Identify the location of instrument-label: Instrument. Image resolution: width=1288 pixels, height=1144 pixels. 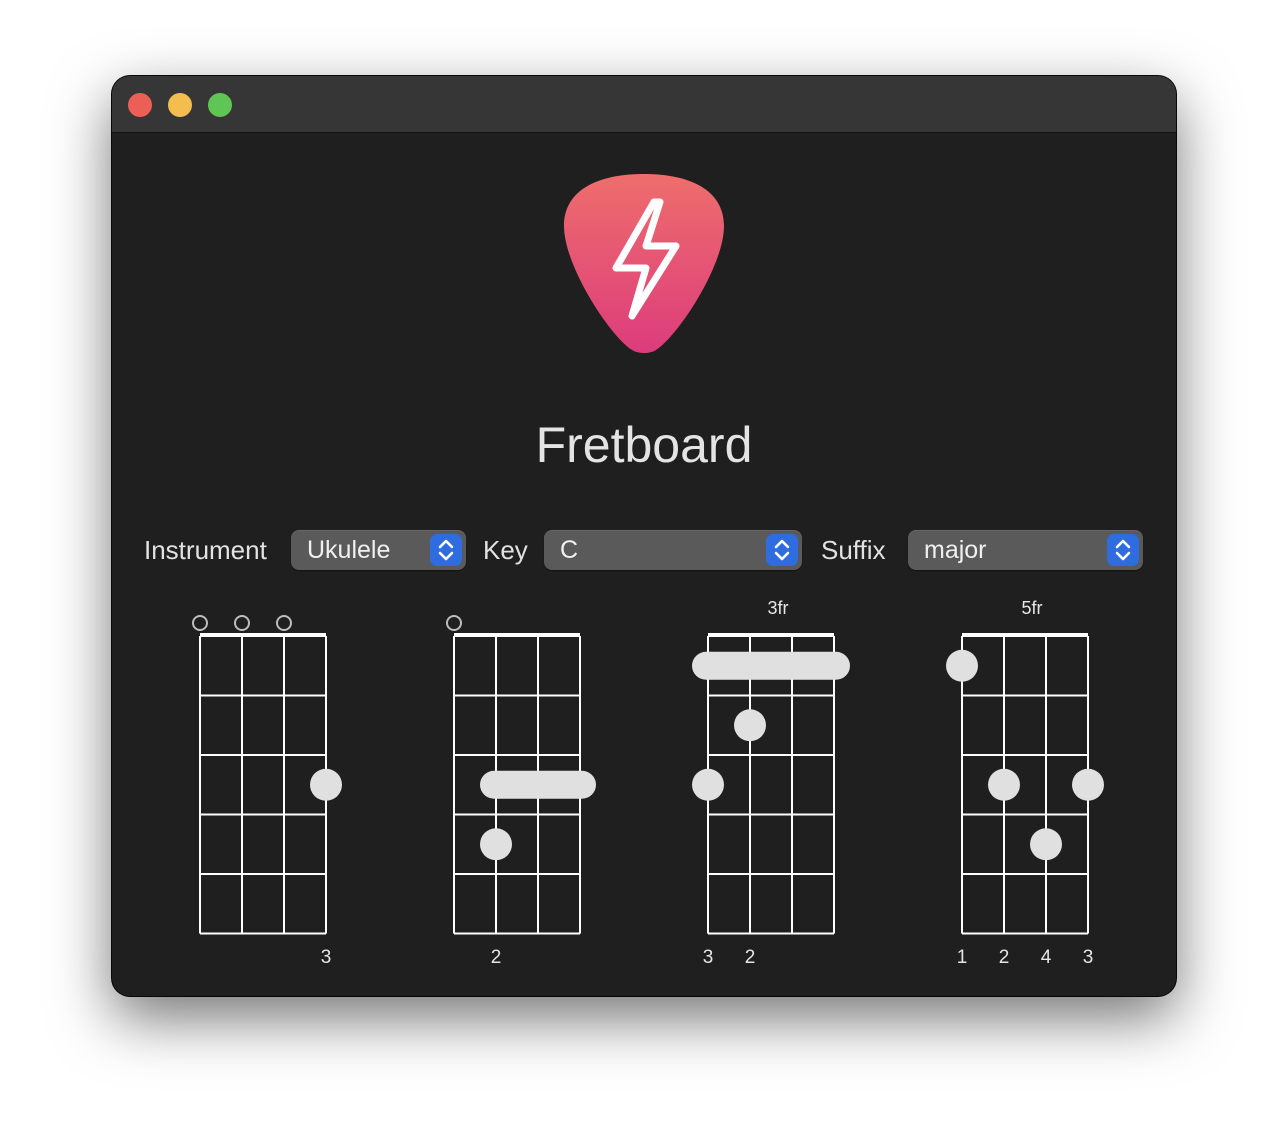
(205, 550).